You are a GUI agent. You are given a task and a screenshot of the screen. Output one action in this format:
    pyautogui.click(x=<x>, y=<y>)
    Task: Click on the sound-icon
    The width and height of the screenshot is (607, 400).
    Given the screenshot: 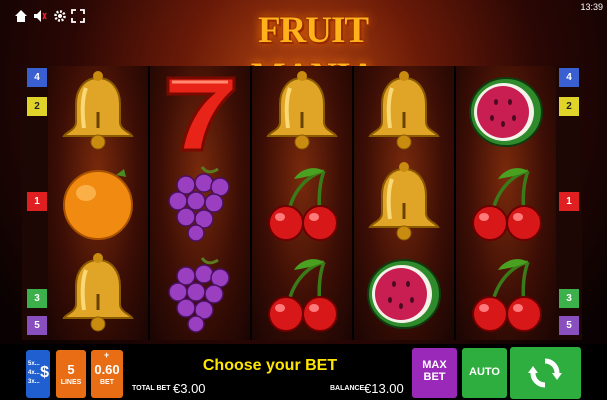 What is the action you would take?
    pyautogui.click(x=40, y=16)
    